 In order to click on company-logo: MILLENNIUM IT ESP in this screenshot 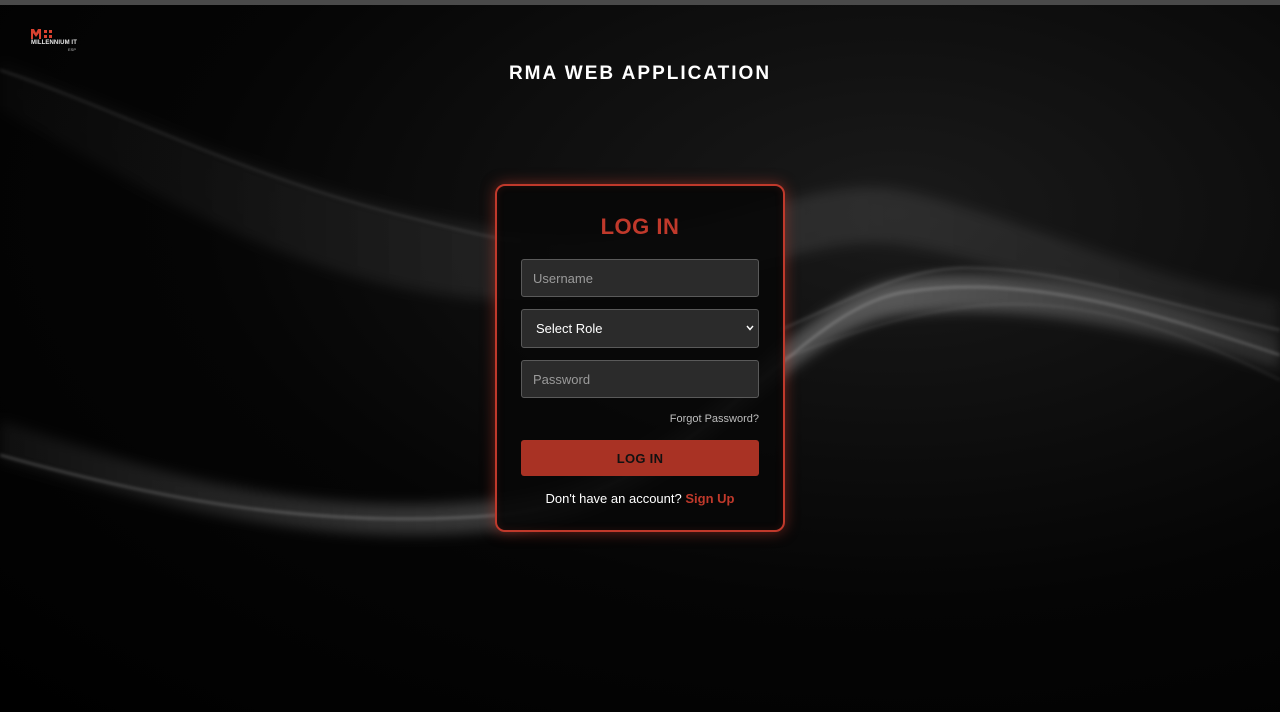, I will do `click(54, 41)`.